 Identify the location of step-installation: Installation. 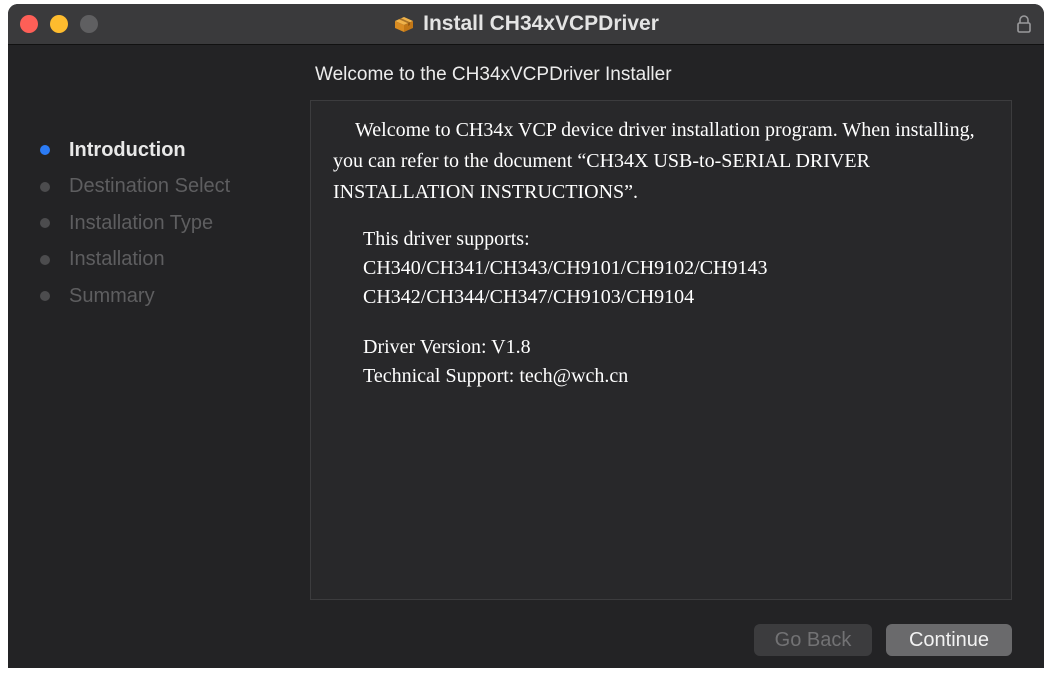
(134, 260).